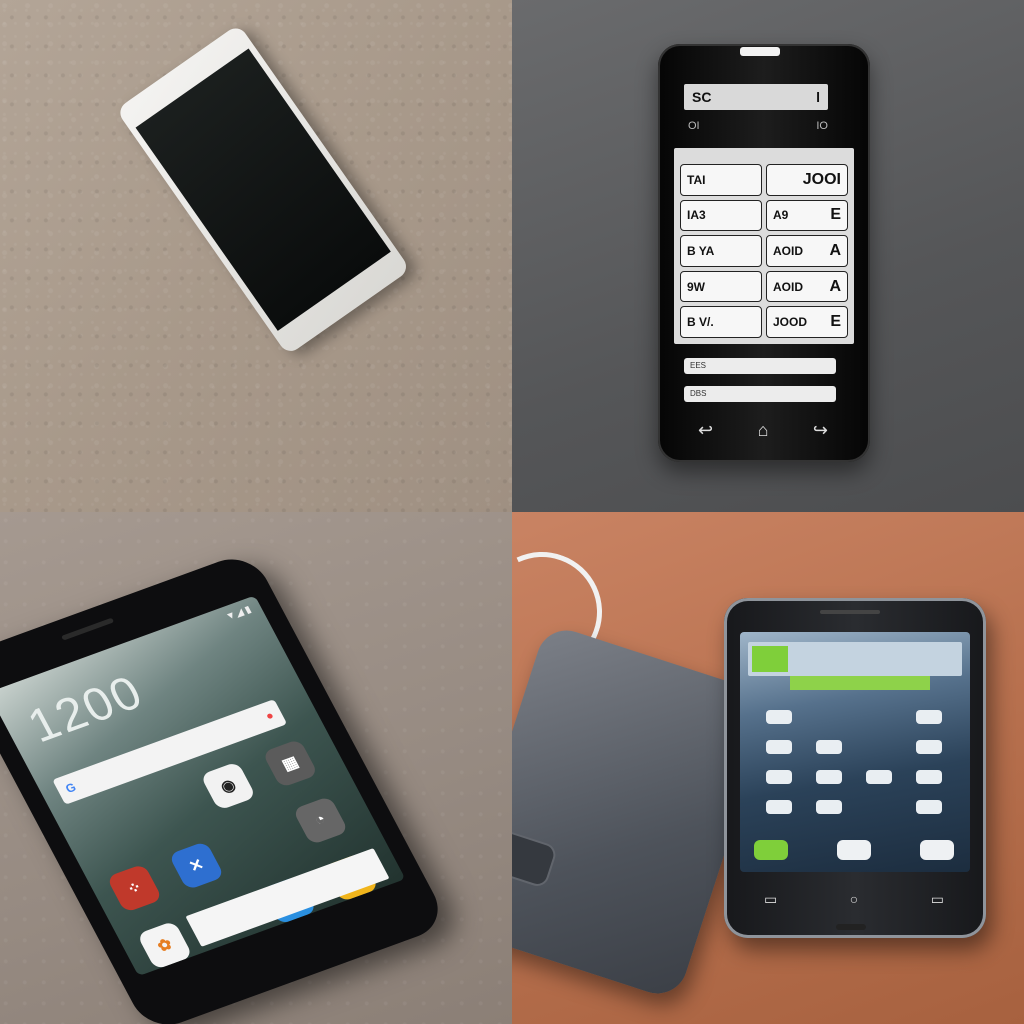  What do you see at coordinates (818, 97) in the screenshot?
I see `header-right-text: l` at bounding box center [818, 97].